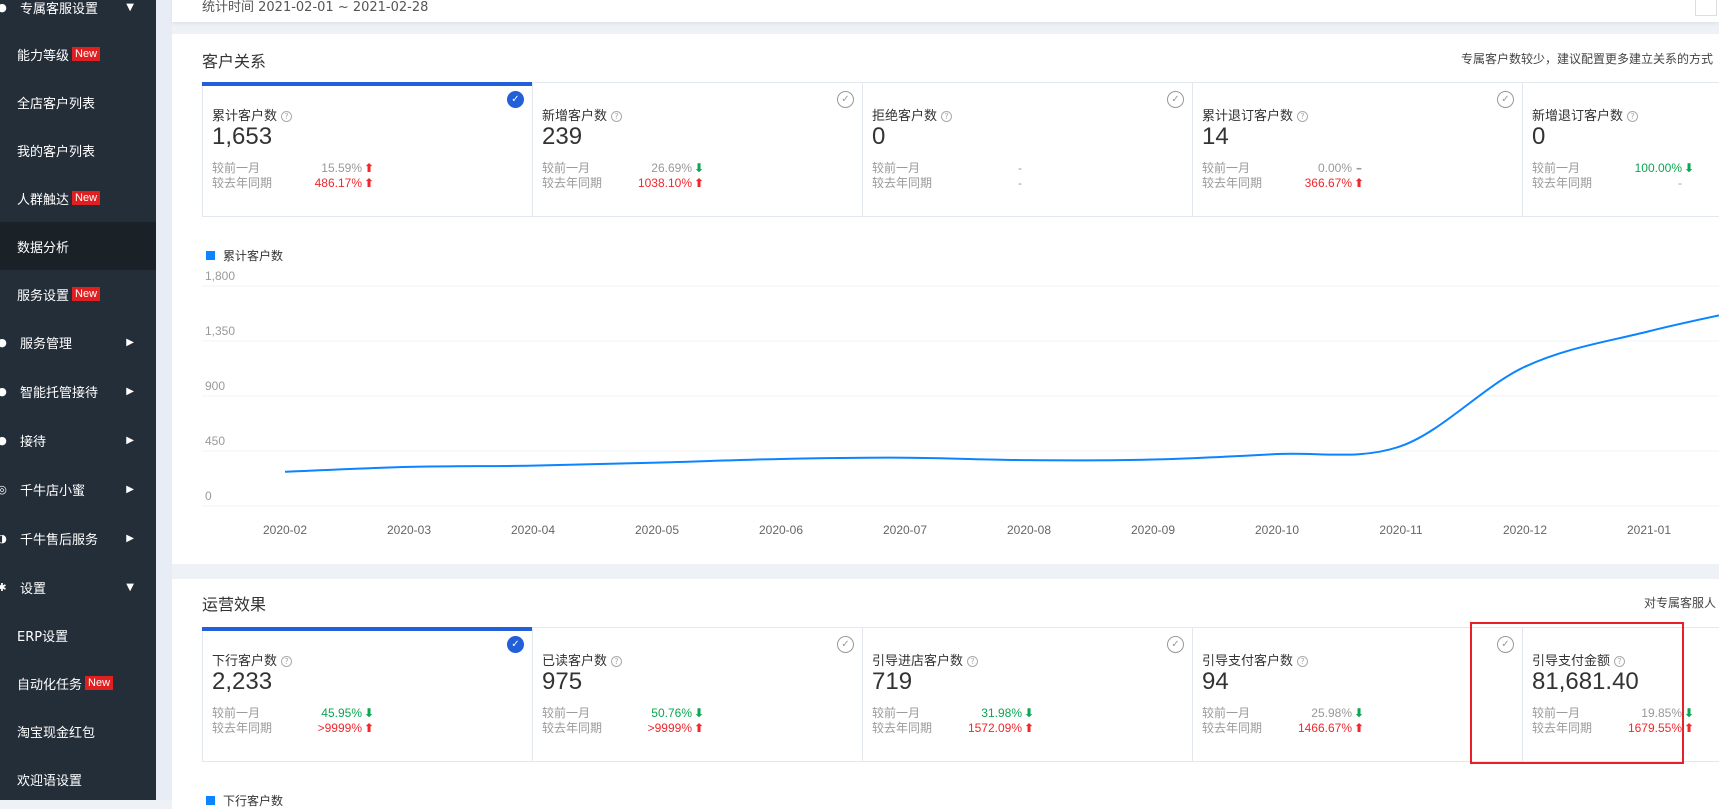 The width and height of the screenshot is (1719, 809). I want to click on sidebar-item-label: 自动化任务, so click(50, 685).